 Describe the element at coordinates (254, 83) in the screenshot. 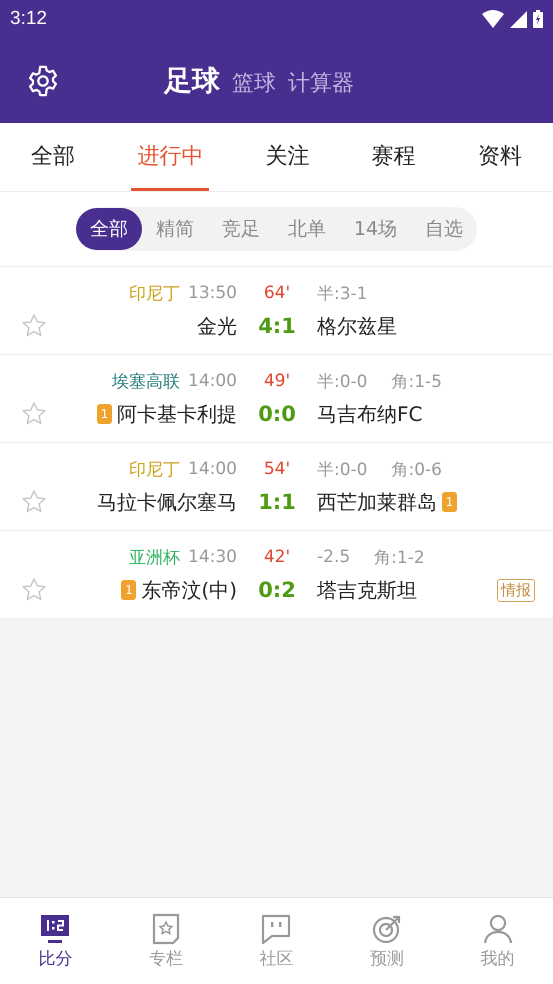

I see `sport-tab: 篮球` at that location.